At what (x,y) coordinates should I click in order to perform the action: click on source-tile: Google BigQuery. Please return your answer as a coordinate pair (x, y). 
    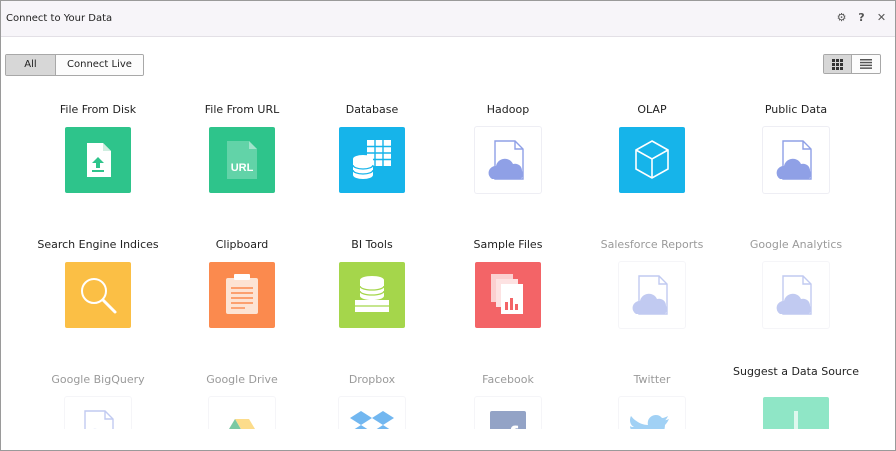
    Looking at the image, I should click on (98, 397).